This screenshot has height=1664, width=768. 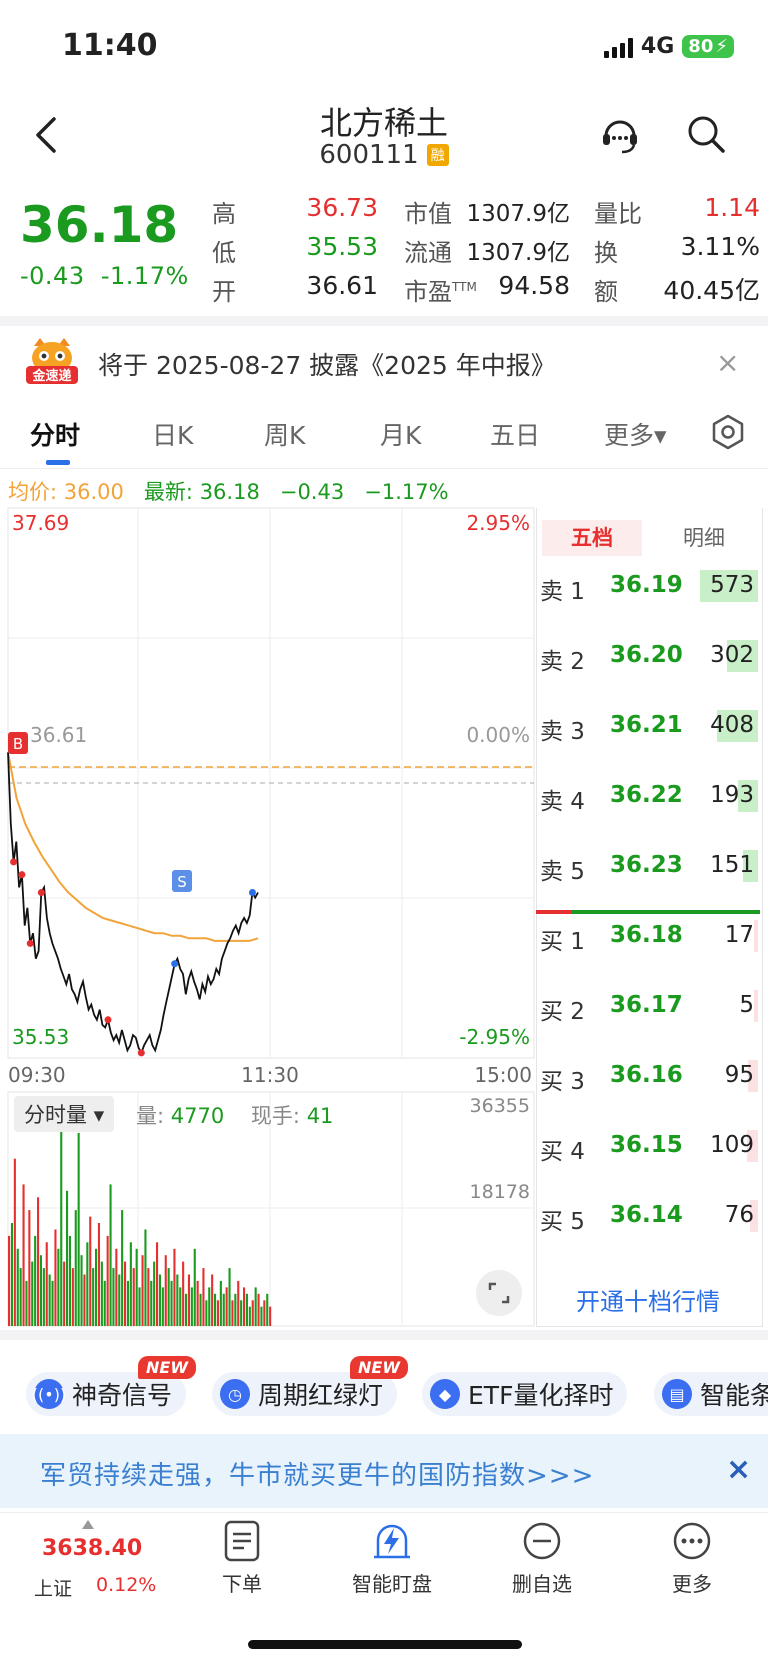 I want to click on bid-row-4: 买 4 36.15 109, so click(x=649, y=1148).